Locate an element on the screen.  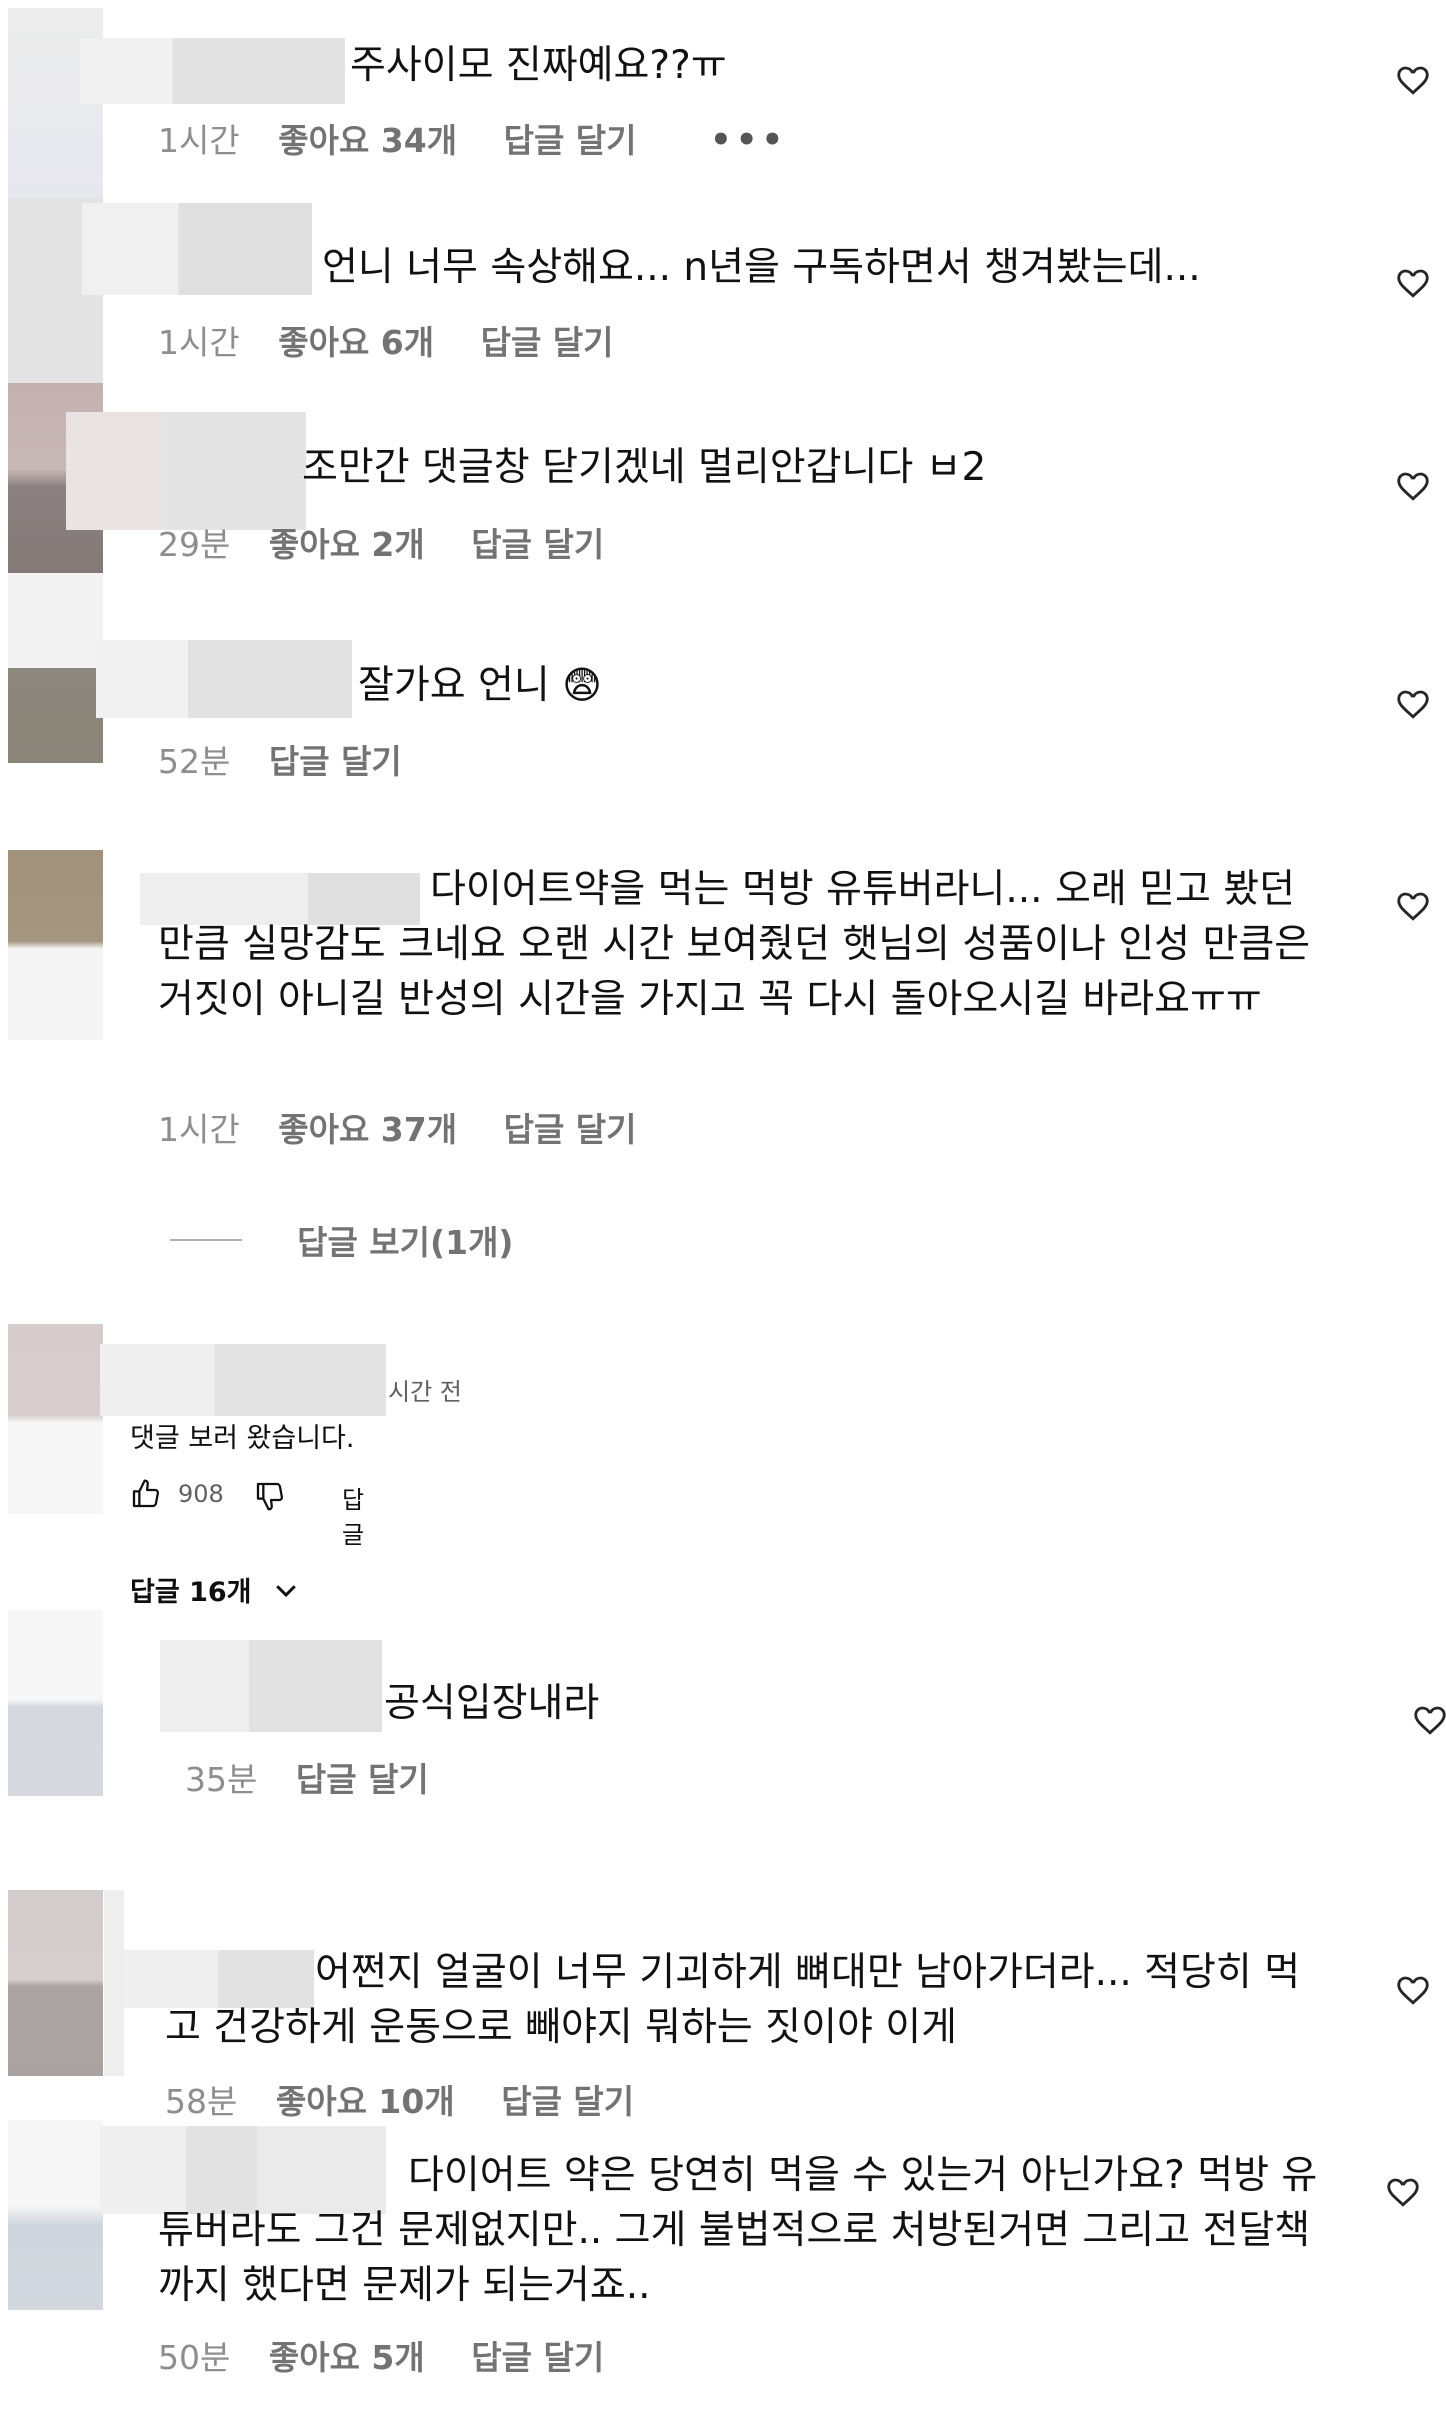
chevron-down-icon is located at coordinates (286, 1590).